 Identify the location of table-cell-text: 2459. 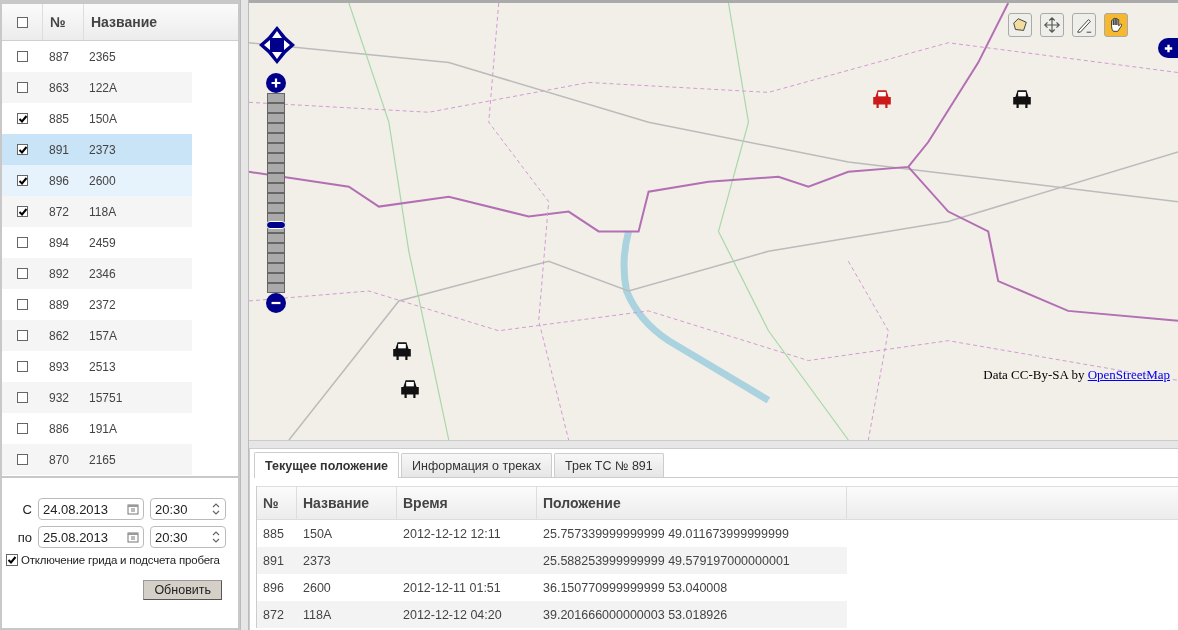
(103, 243).